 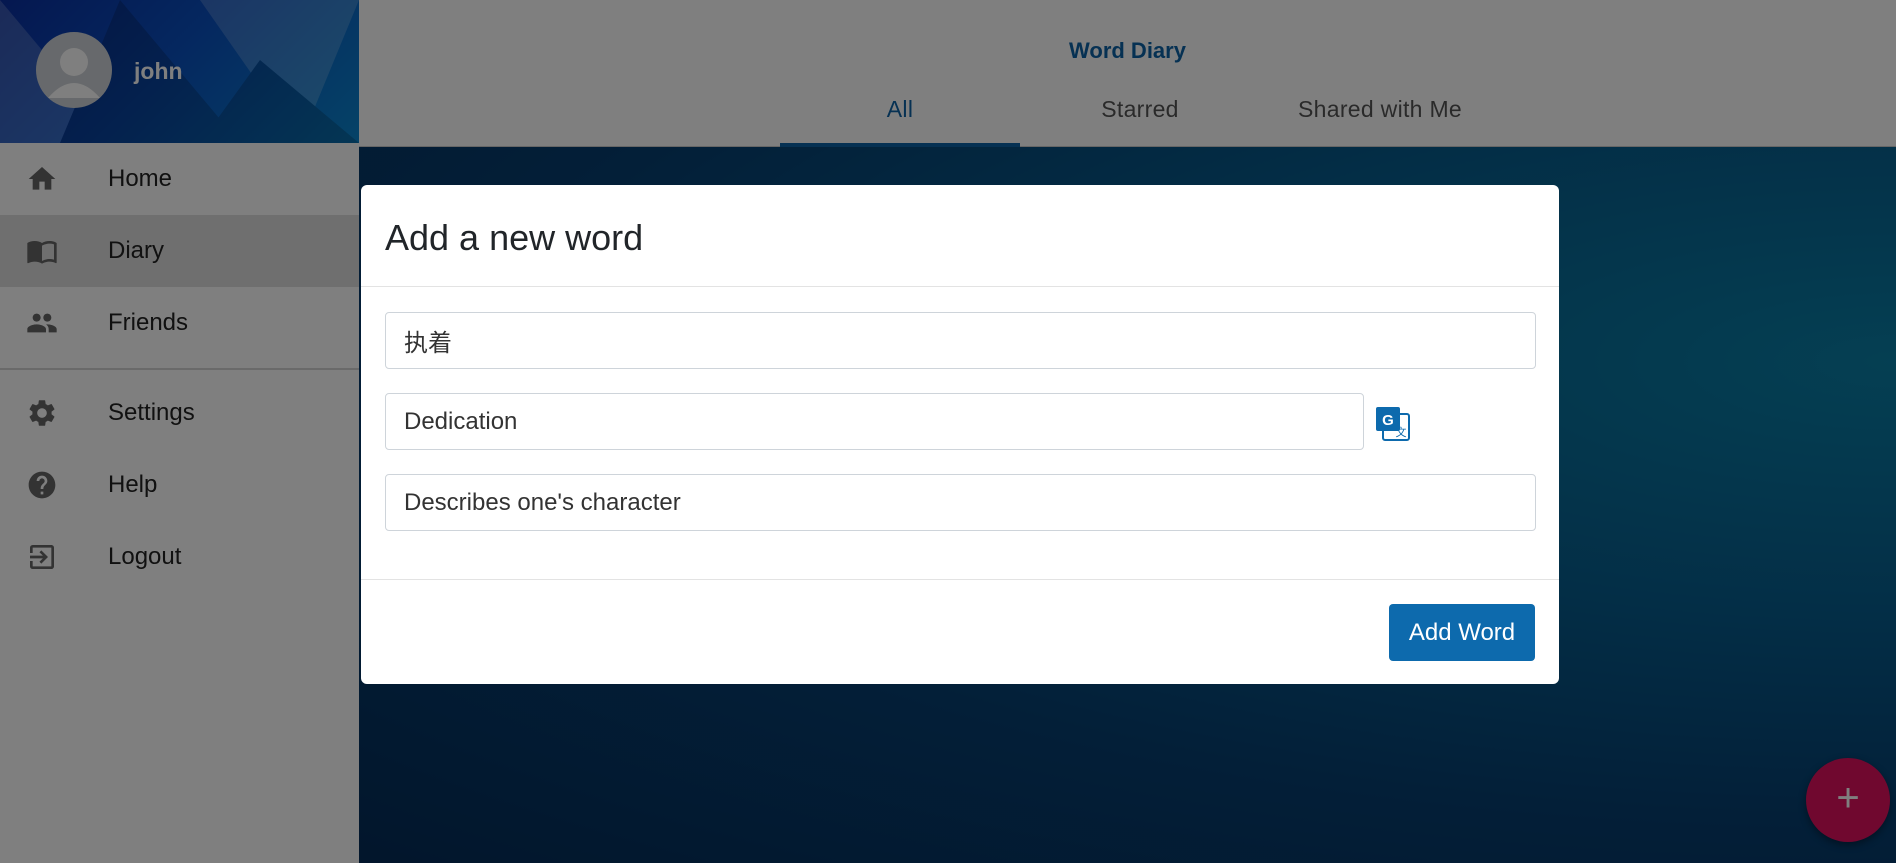 I want to click on svg-text: G, so click(x=1388, y=420).